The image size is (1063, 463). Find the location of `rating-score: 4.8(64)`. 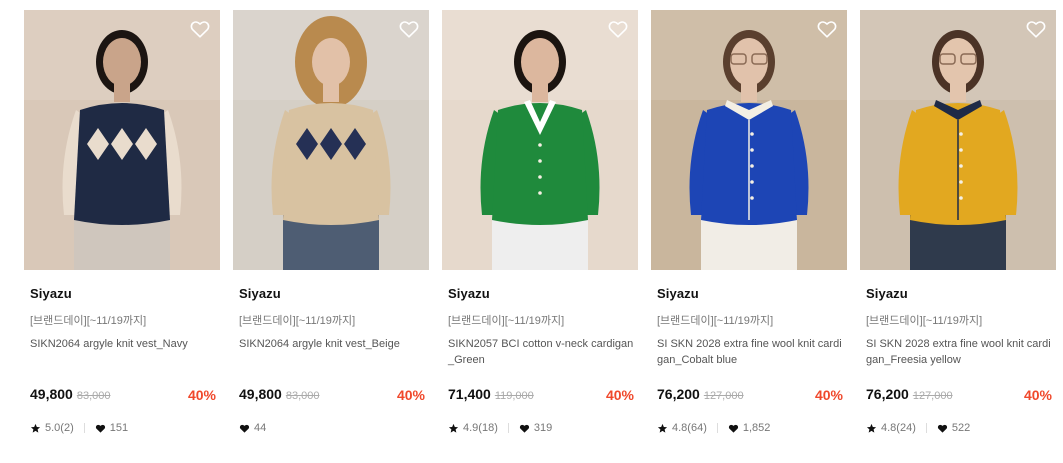

rating-score: 4.8(64) is located at coordinates (689, 428).